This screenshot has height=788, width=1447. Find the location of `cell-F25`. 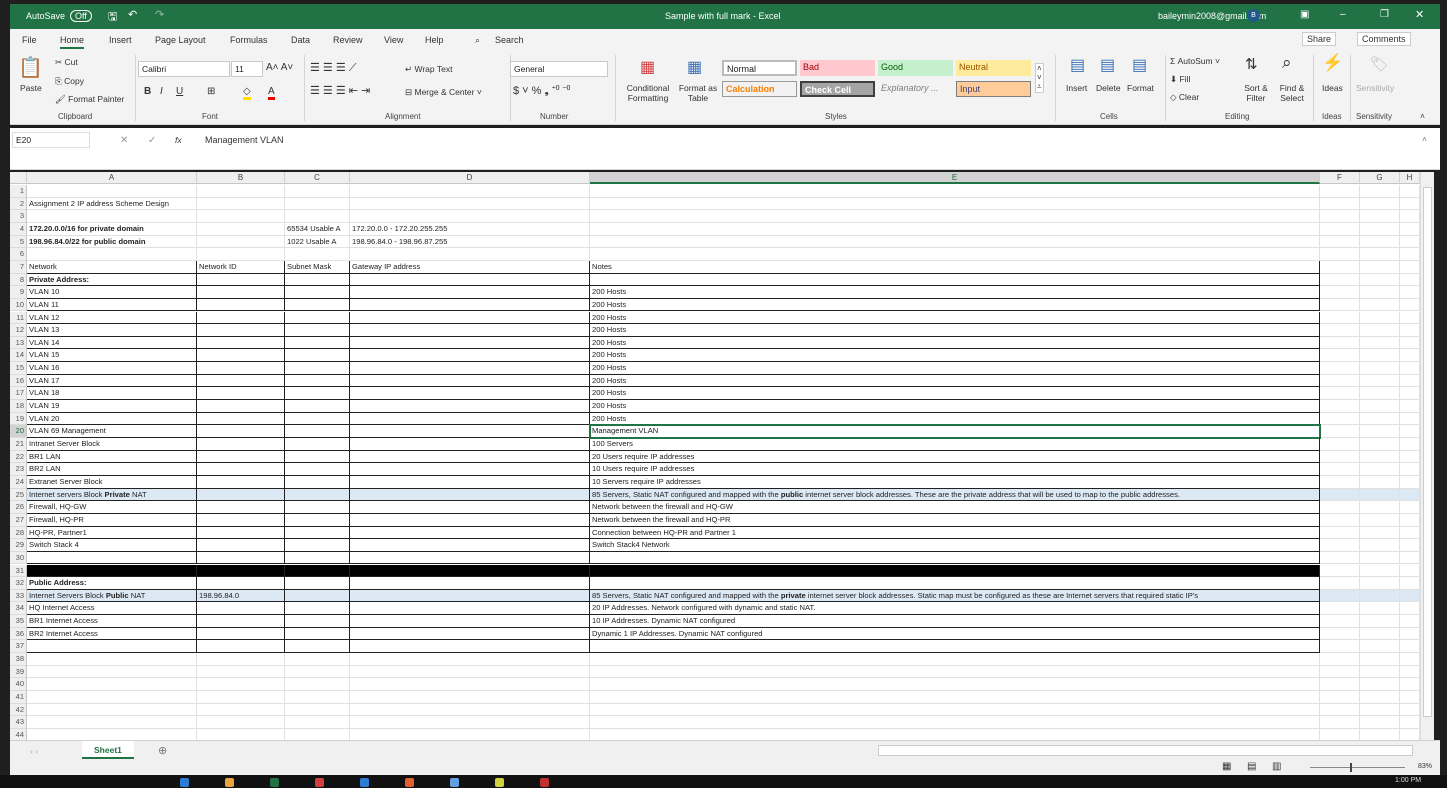

cell-F25 is located at coordinates (1340, 495).